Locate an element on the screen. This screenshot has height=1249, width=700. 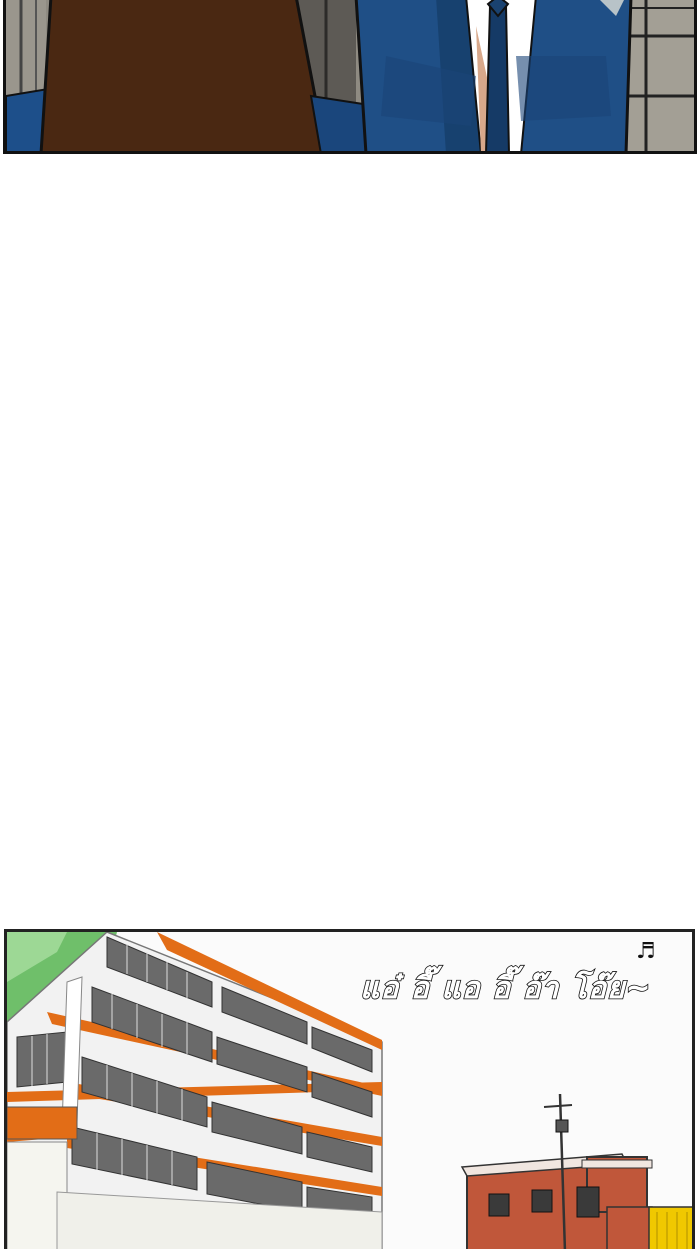
office-scene-panel is located at coordinates (350, 77).